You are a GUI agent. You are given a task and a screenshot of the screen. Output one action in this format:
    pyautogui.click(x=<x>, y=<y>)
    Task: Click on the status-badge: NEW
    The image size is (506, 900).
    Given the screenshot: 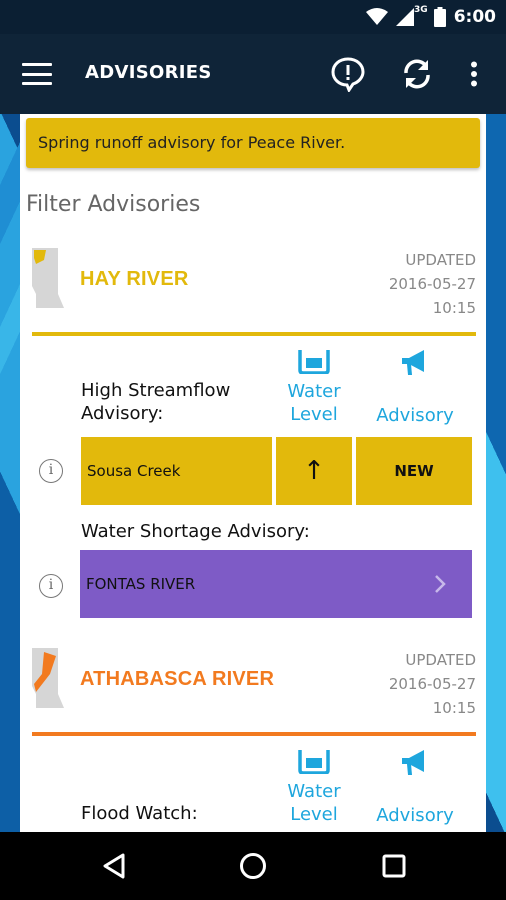 What is the action you would take?
    pyautogui.click(x=414, y=471)
    